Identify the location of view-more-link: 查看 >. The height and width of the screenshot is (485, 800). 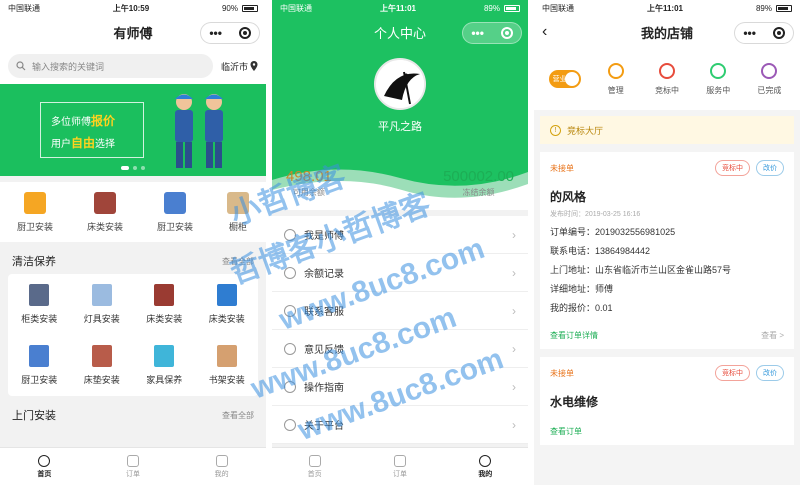
(772, 335).